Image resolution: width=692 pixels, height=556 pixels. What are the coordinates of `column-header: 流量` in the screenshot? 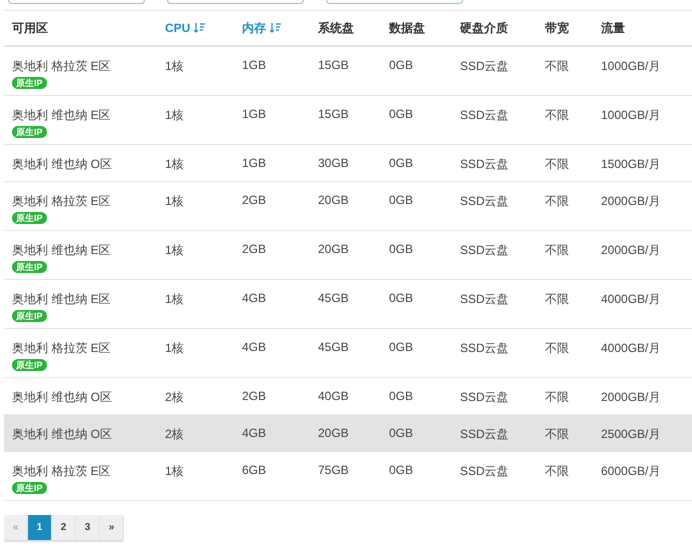 It's located at (613, 28).